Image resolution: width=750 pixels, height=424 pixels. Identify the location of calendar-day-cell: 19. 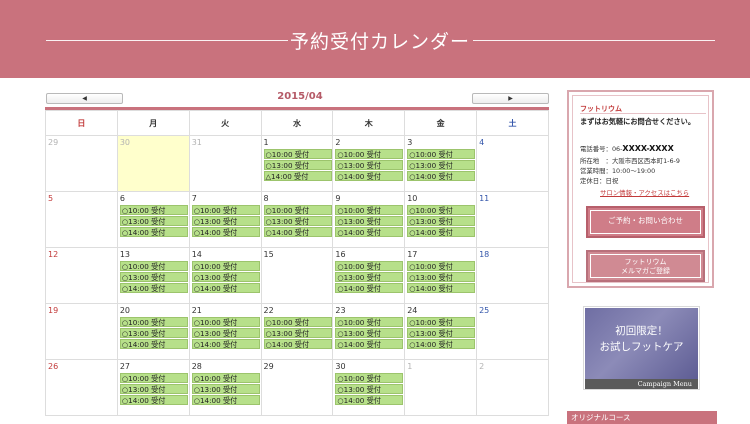
(81, 331).